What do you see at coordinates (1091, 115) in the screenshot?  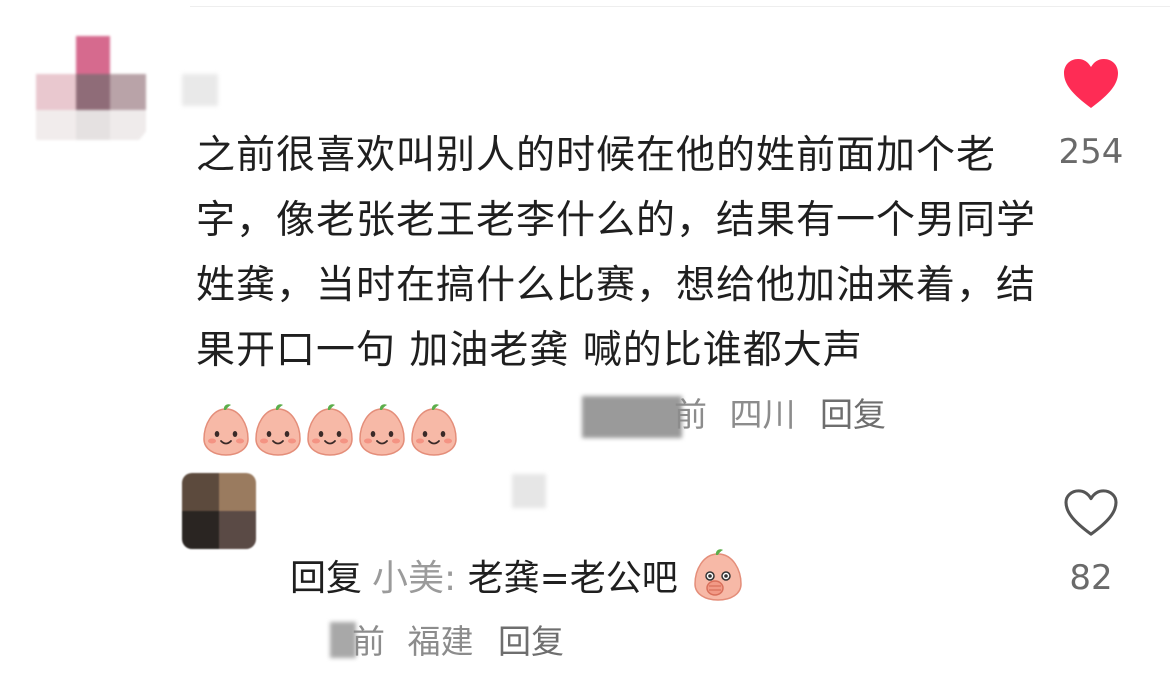 I see `comment-like-area: 254` at bounding box center [1091, 115].